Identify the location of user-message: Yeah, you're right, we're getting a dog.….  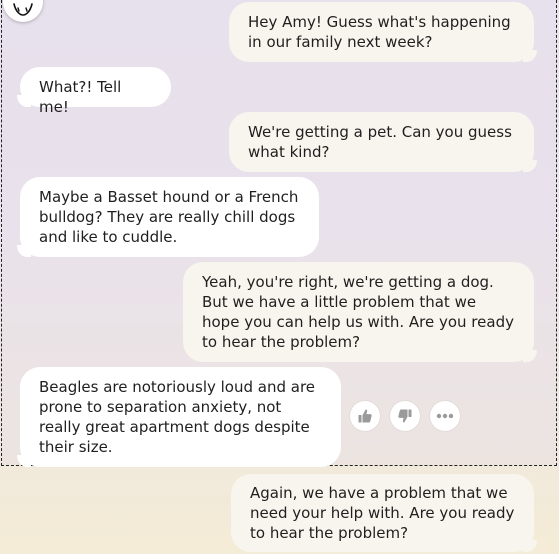
(360, 312).